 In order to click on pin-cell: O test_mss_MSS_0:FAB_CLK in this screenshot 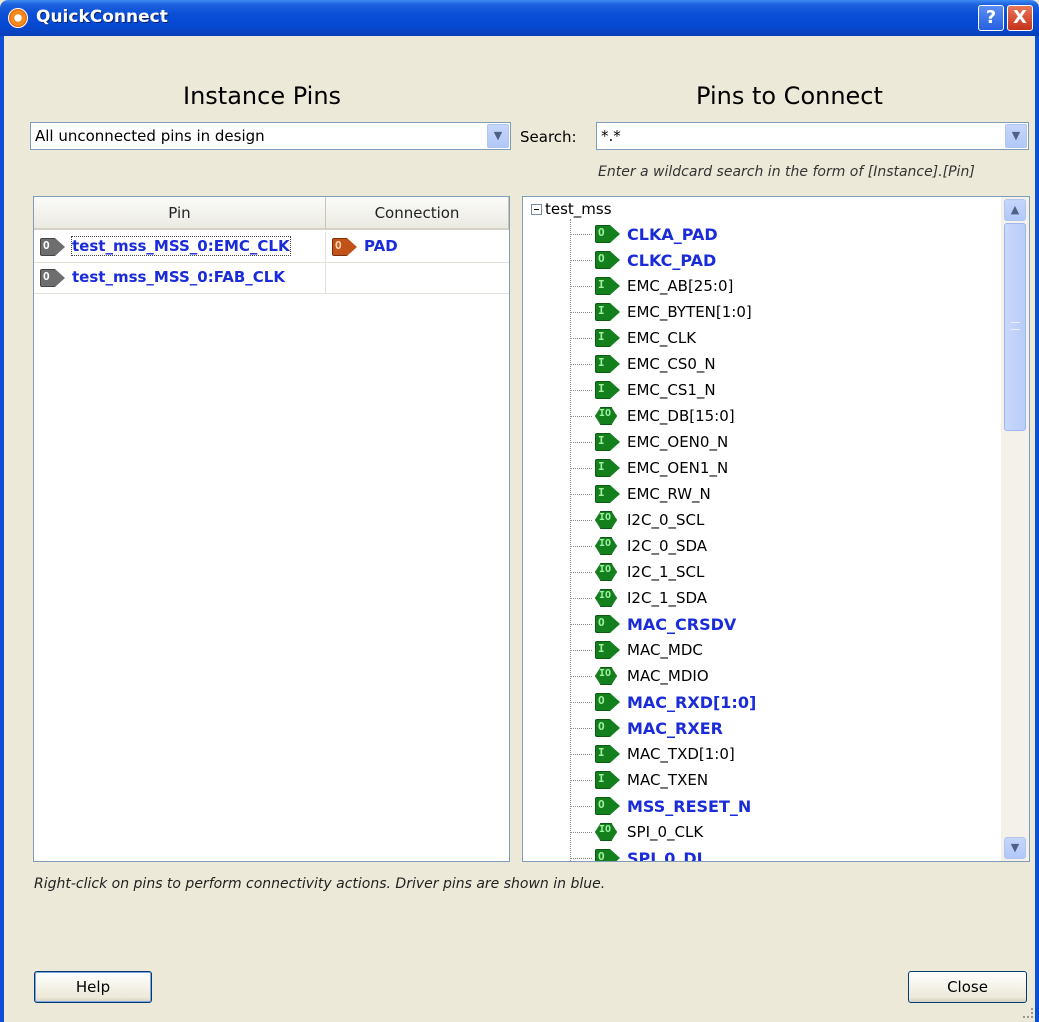, I will do `click(180, 278)`.